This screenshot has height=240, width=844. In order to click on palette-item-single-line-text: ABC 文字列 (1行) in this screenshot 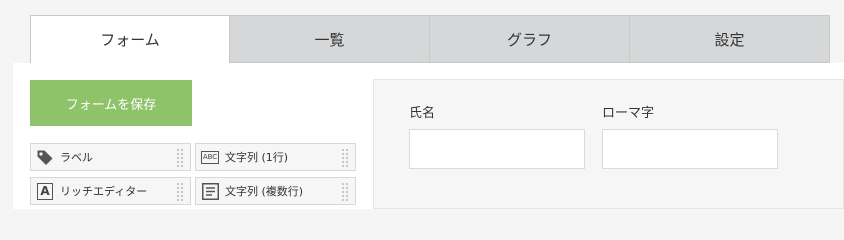, I will do `click(275, 157)`.